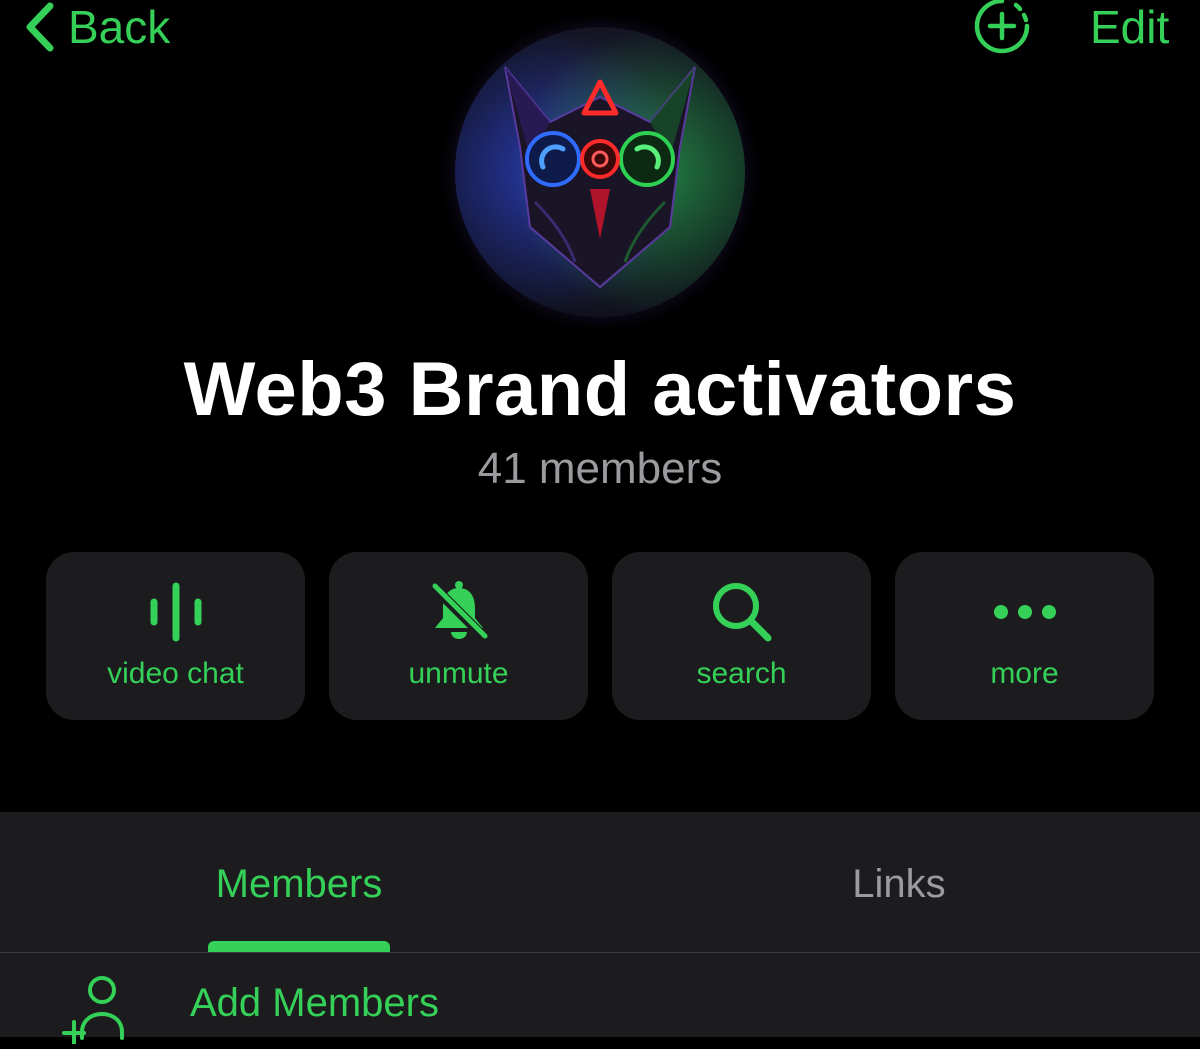  I want to click on add-person-icon, so click(98, 1009).